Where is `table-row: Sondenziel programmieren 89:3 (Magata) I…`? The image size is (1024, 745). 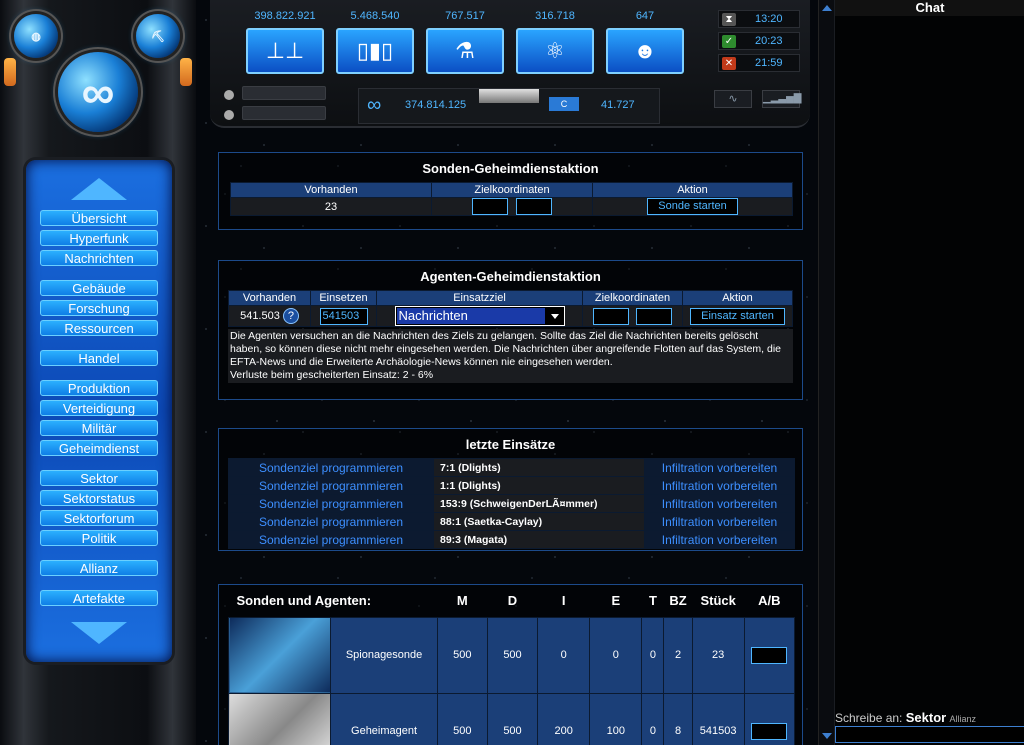 table-row: Sondenziel programmieren 89:3 (Magata) I… is located at coordinates (511, 539).